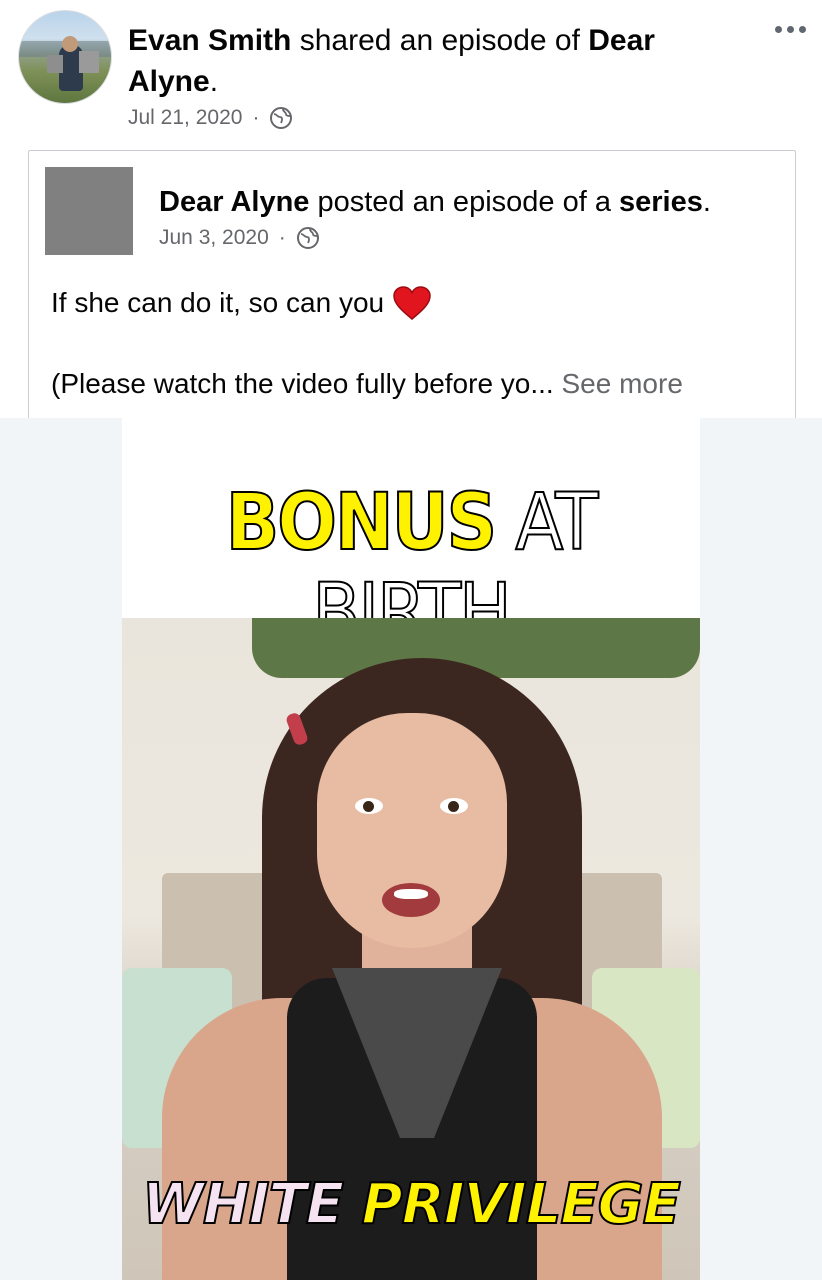 The height and width of the screenshot is (1280, 822). Describe the element at coordinates (185, 118) in the screenshot. I see `share-date-link: Jul 21, 2020` at that location.